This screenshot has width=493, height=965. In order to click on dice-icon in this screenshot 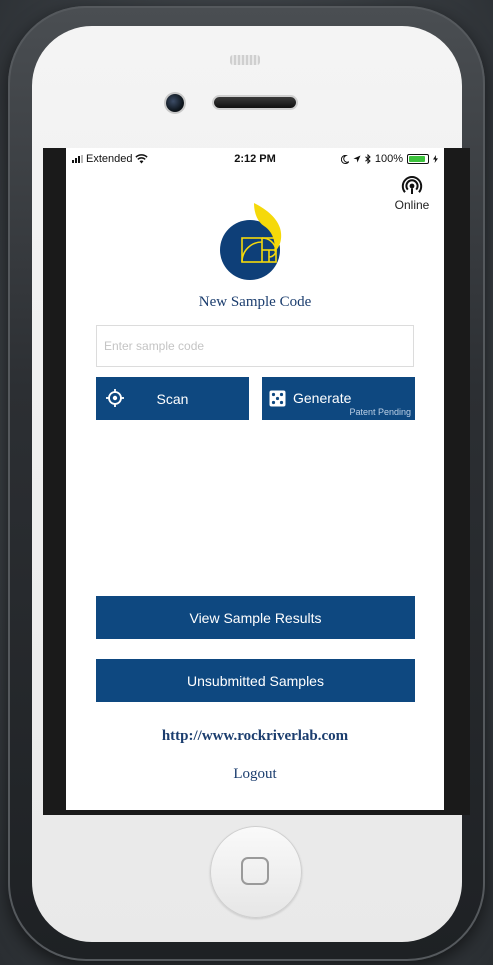, I will do `click(277, 398)`.